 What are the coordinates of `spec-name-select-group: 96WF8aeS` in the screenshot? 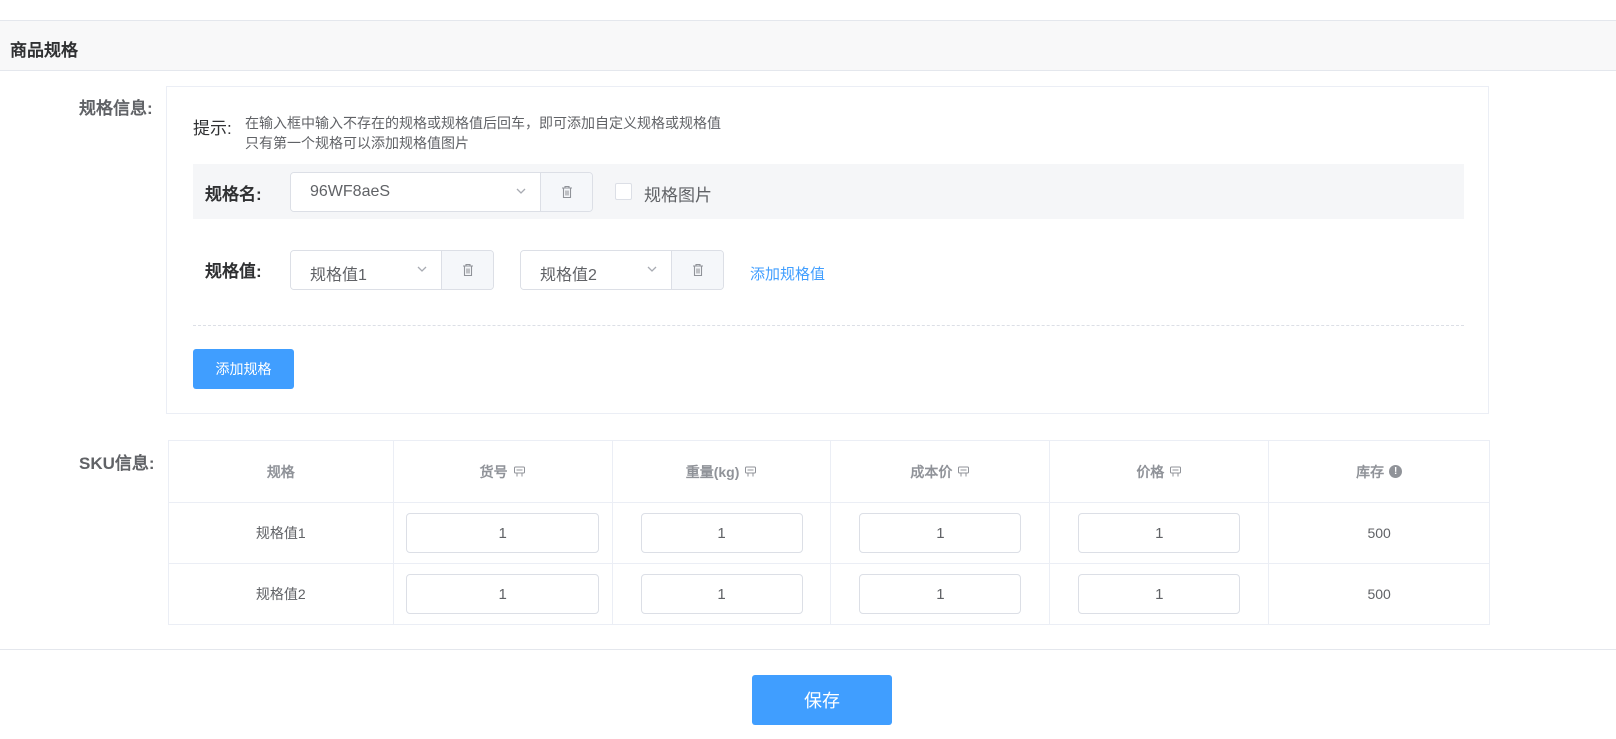 It's located at (441, 192).